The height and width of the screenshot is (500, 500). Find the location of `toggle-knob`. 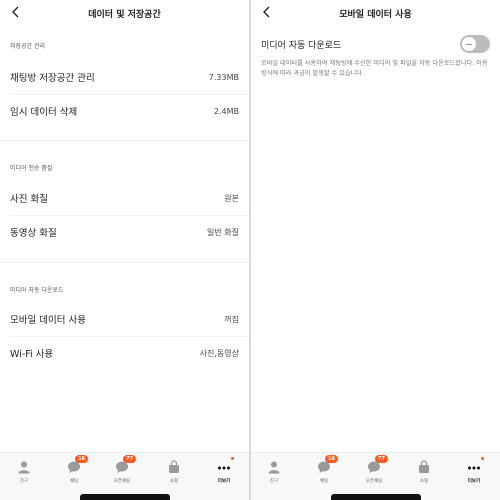

toggle-knob is located at coordinates (469, 44).